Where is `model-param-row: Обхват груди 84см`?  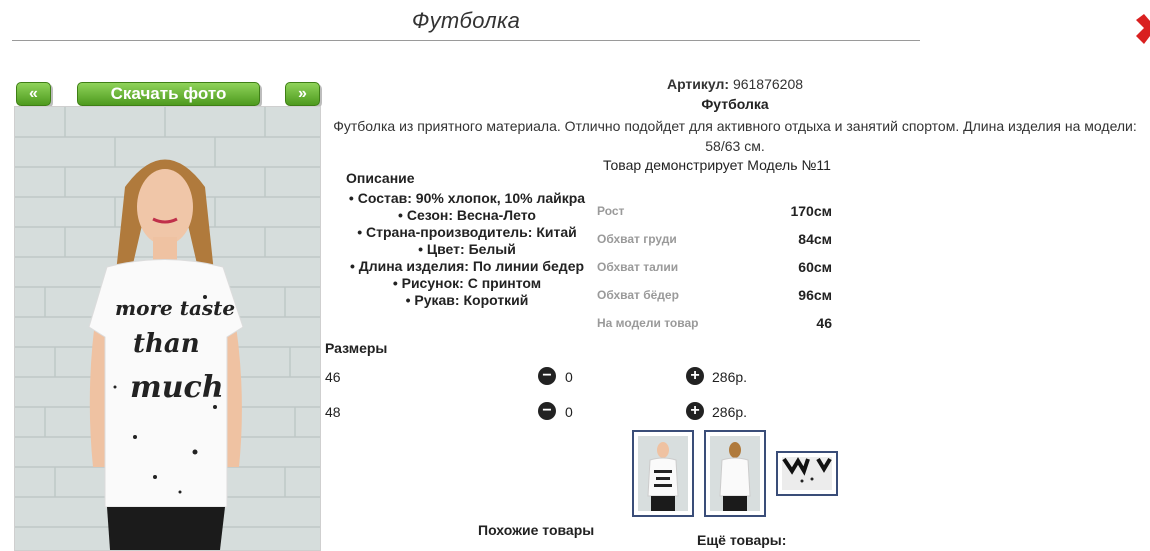
model-param-row: Обхват груди 84см is located at coordinates (714, 239).